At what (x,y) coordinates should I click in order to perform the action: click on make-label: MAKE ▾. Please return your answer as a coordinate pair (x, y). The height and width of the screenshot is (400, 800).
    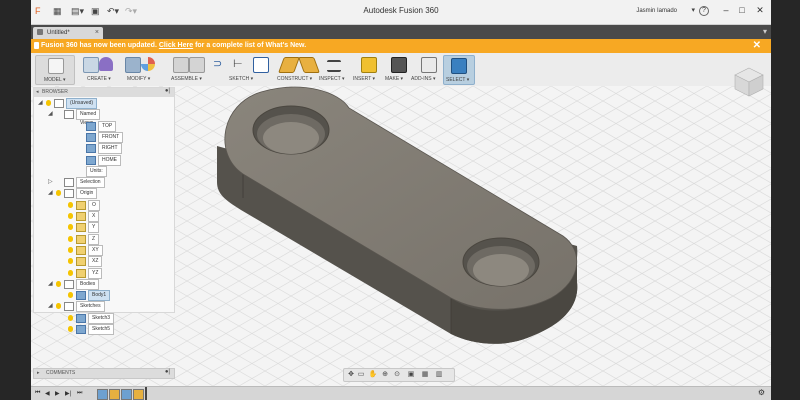
    Looking at the image, I should click on (394, 79).